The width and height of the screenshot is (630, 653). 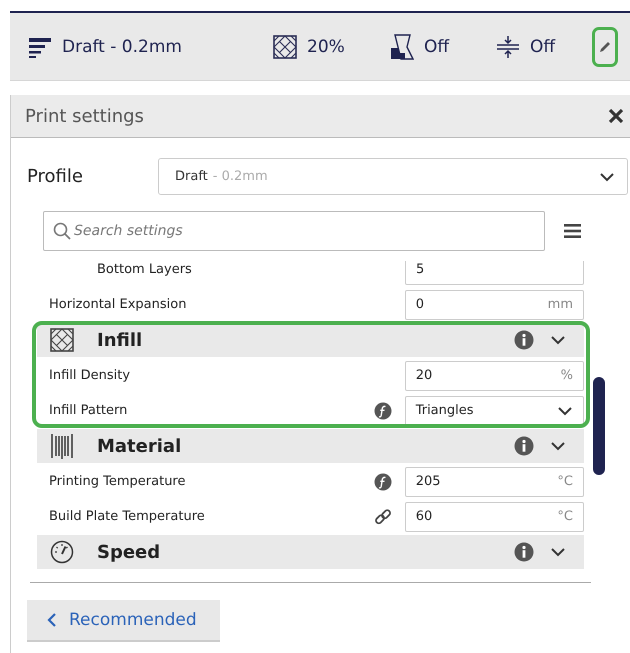 I want to click on menu-button, so click(x=572, y=231).